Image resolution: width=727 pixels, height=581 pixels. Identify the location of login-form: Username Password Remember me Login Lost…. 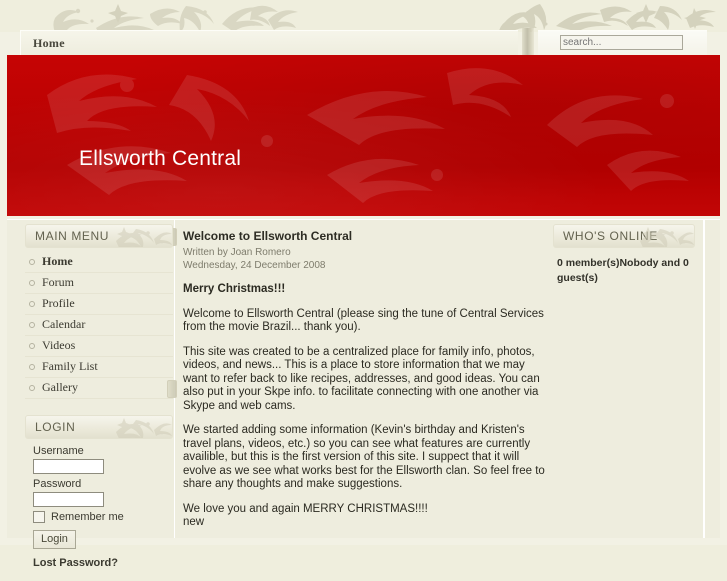
(99, 507).